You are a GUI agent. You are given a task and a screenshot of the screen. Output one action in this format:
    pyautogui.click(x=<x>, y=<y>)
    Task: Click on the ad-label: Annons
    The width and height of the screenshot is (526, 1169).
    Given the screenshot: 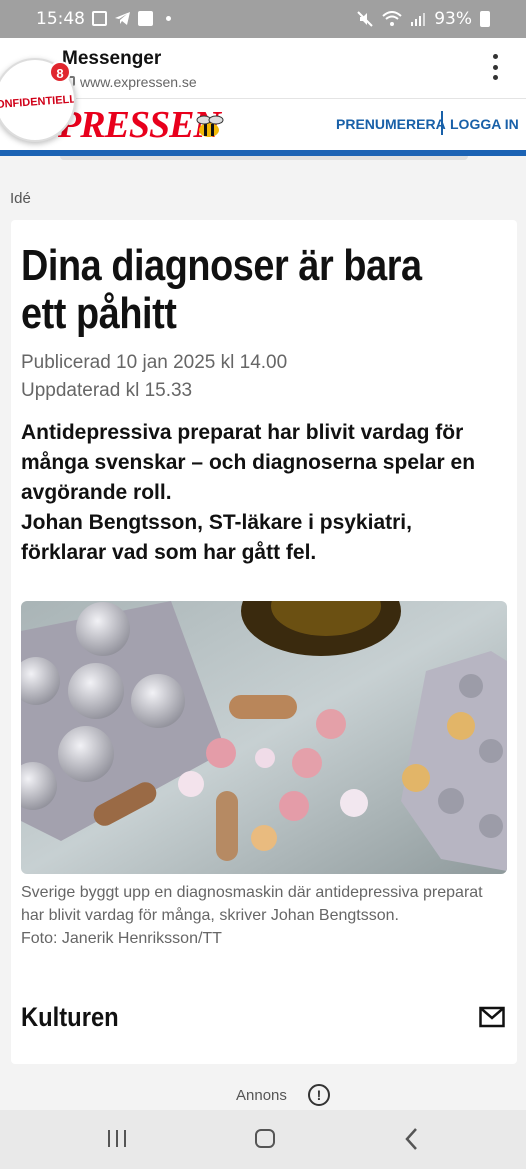 What is the action you would take?
    pyautogui.click(x=261, y=1095)
    